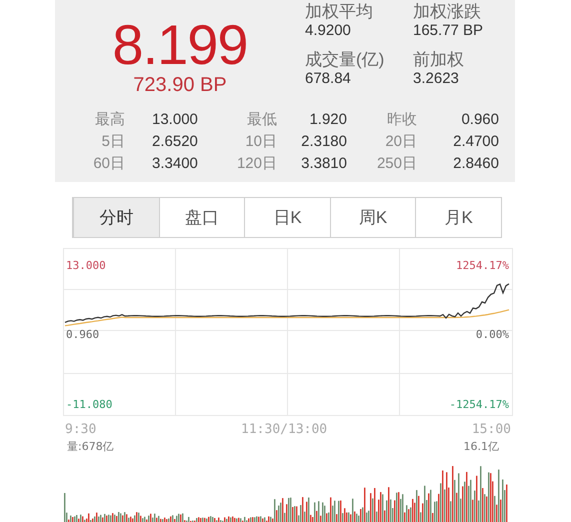 Image resolution: width=571 pixels, height=522 pixels. Describe the element at coordinates (448, 31) in the screenshot. I see `metric-value: 165.77 BP` at that location.